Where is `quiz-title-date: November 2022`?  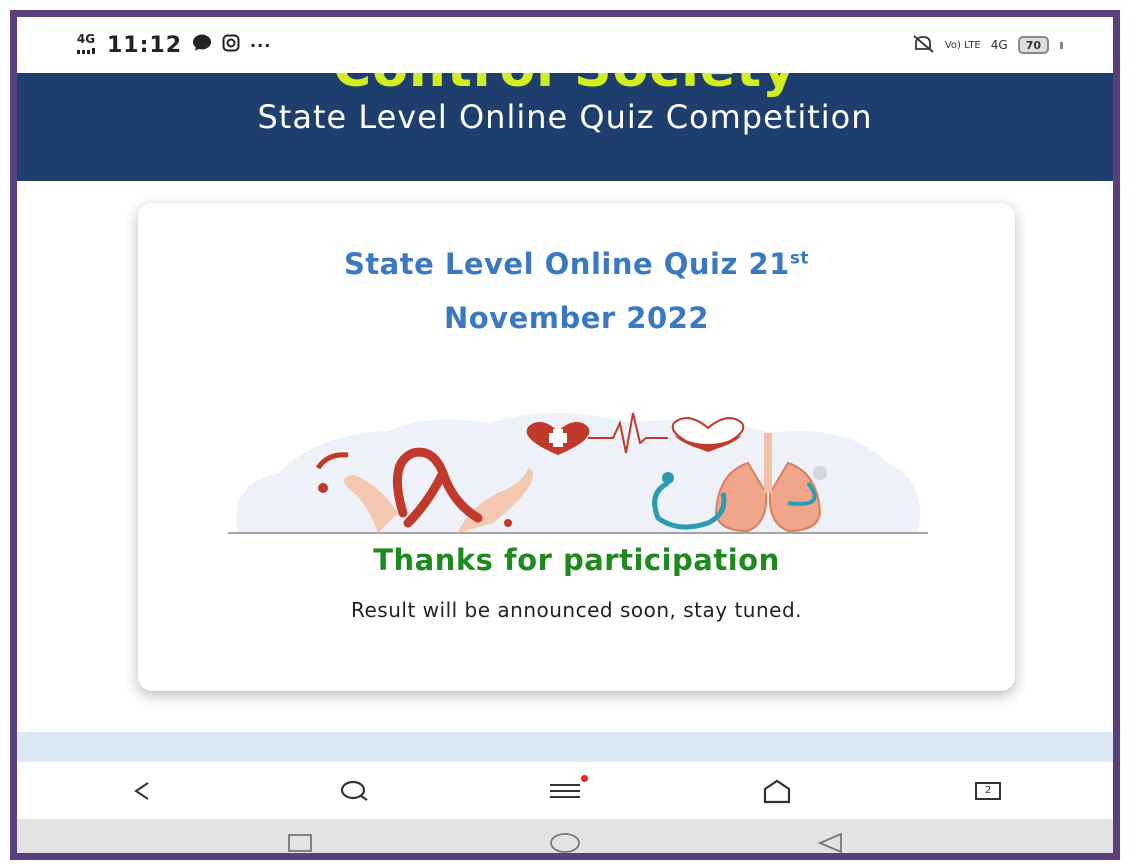
quiz-title-date: November 2022 is located at coordinates (576, 318).